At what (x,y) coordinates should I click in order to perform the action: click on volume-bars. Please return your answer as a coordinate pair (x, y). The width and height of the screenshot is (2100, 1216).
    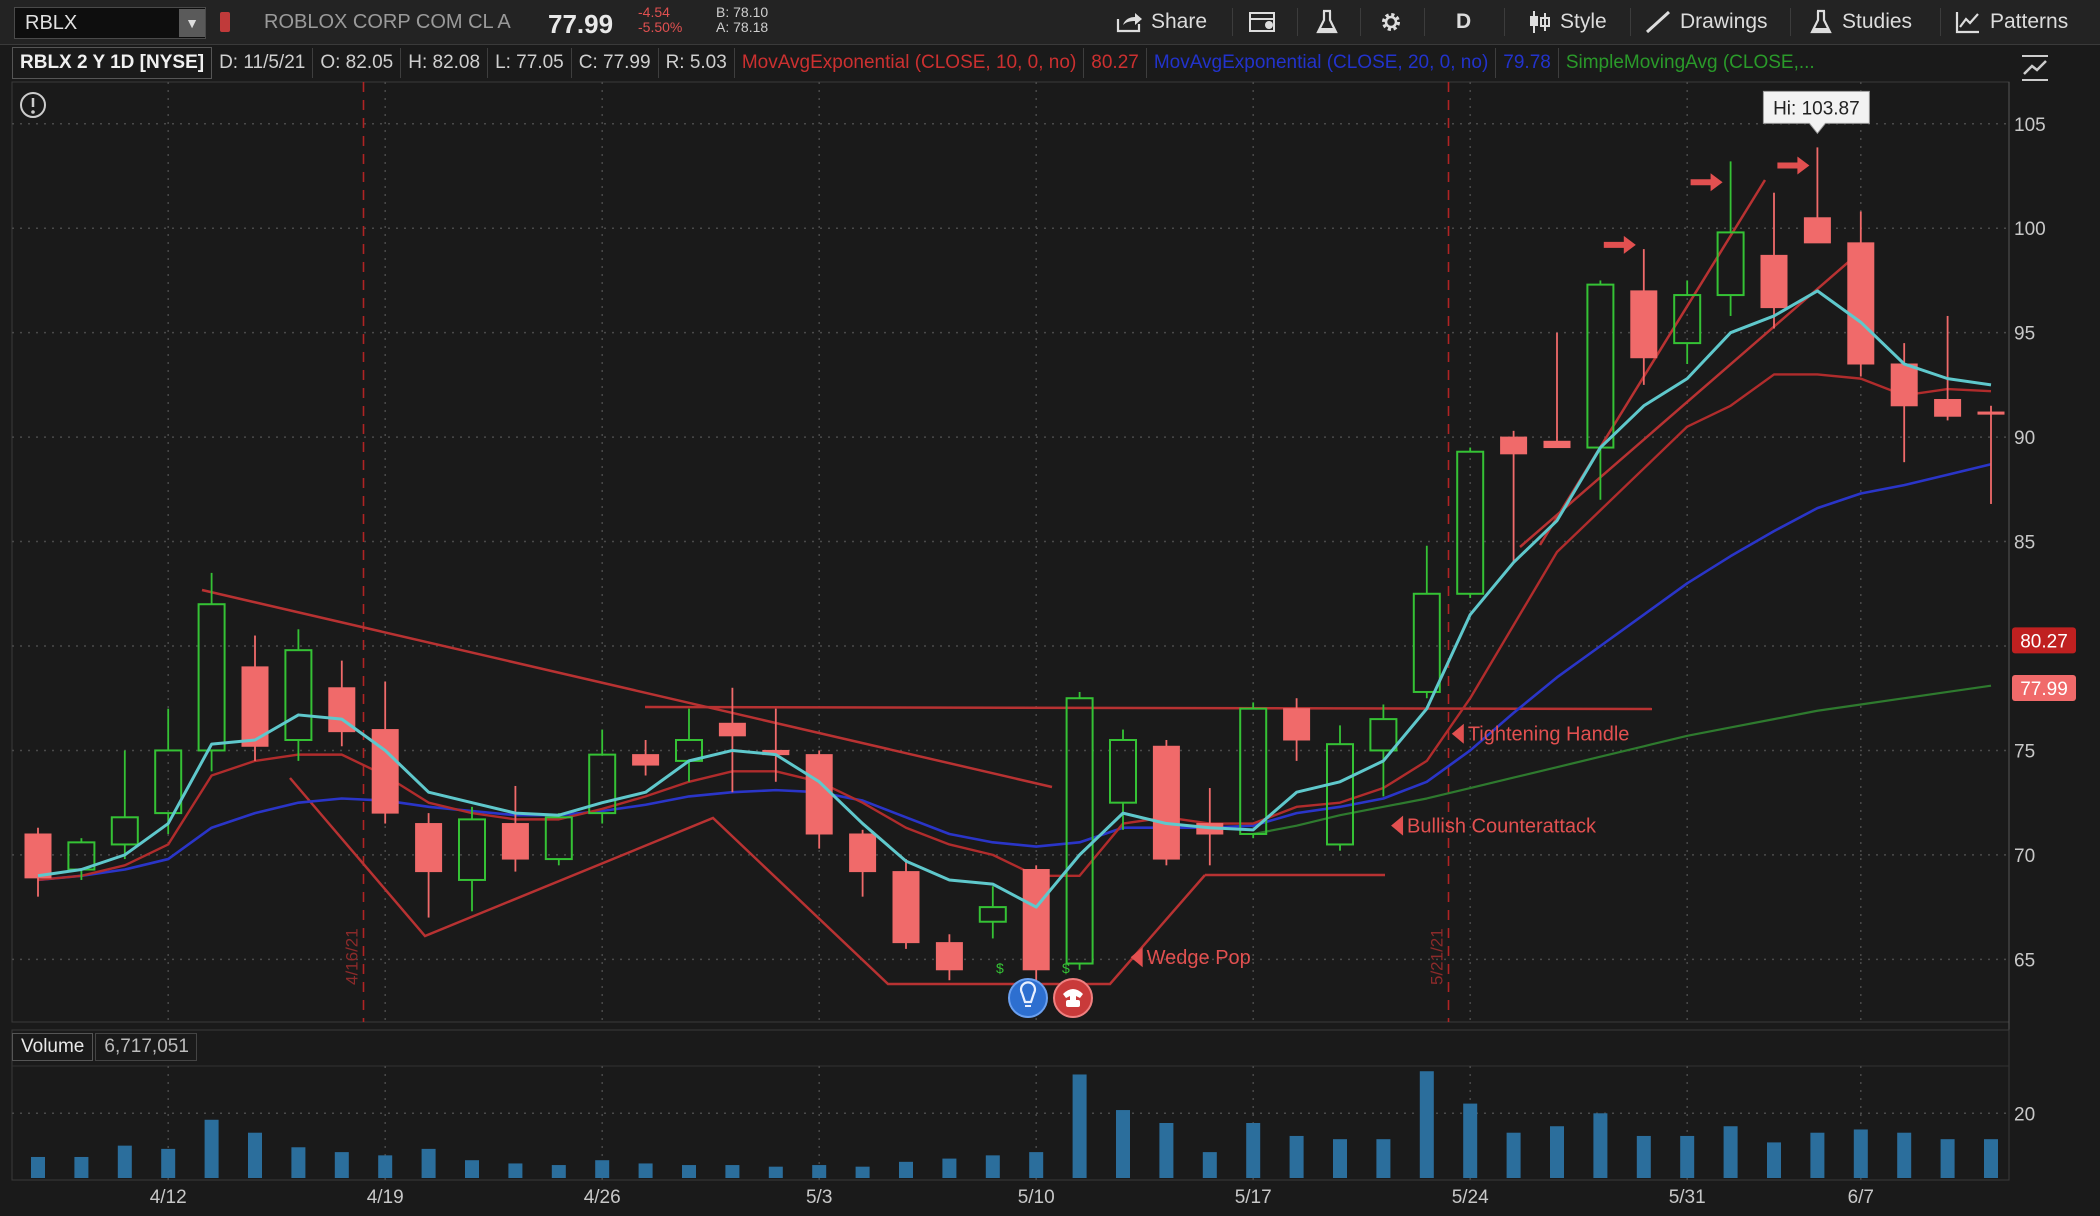
    Looking at the image, I should click on (1014, 1124).